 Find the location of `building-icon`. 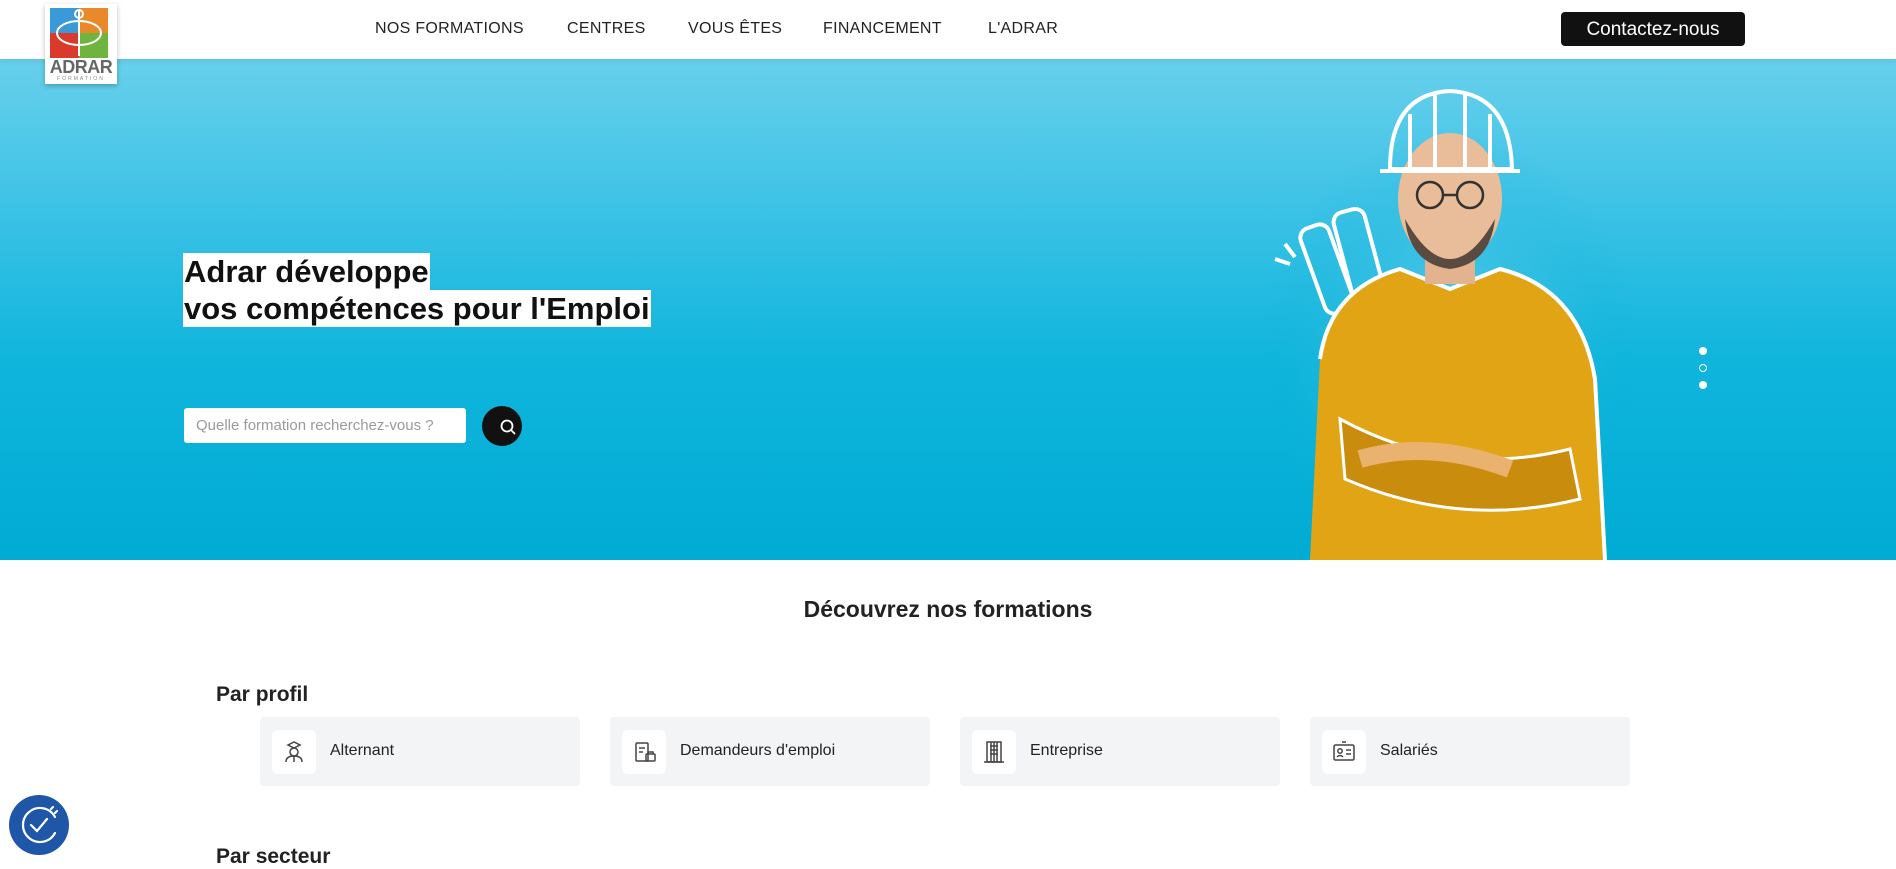

building-icon is located at coordinates (994, 752).